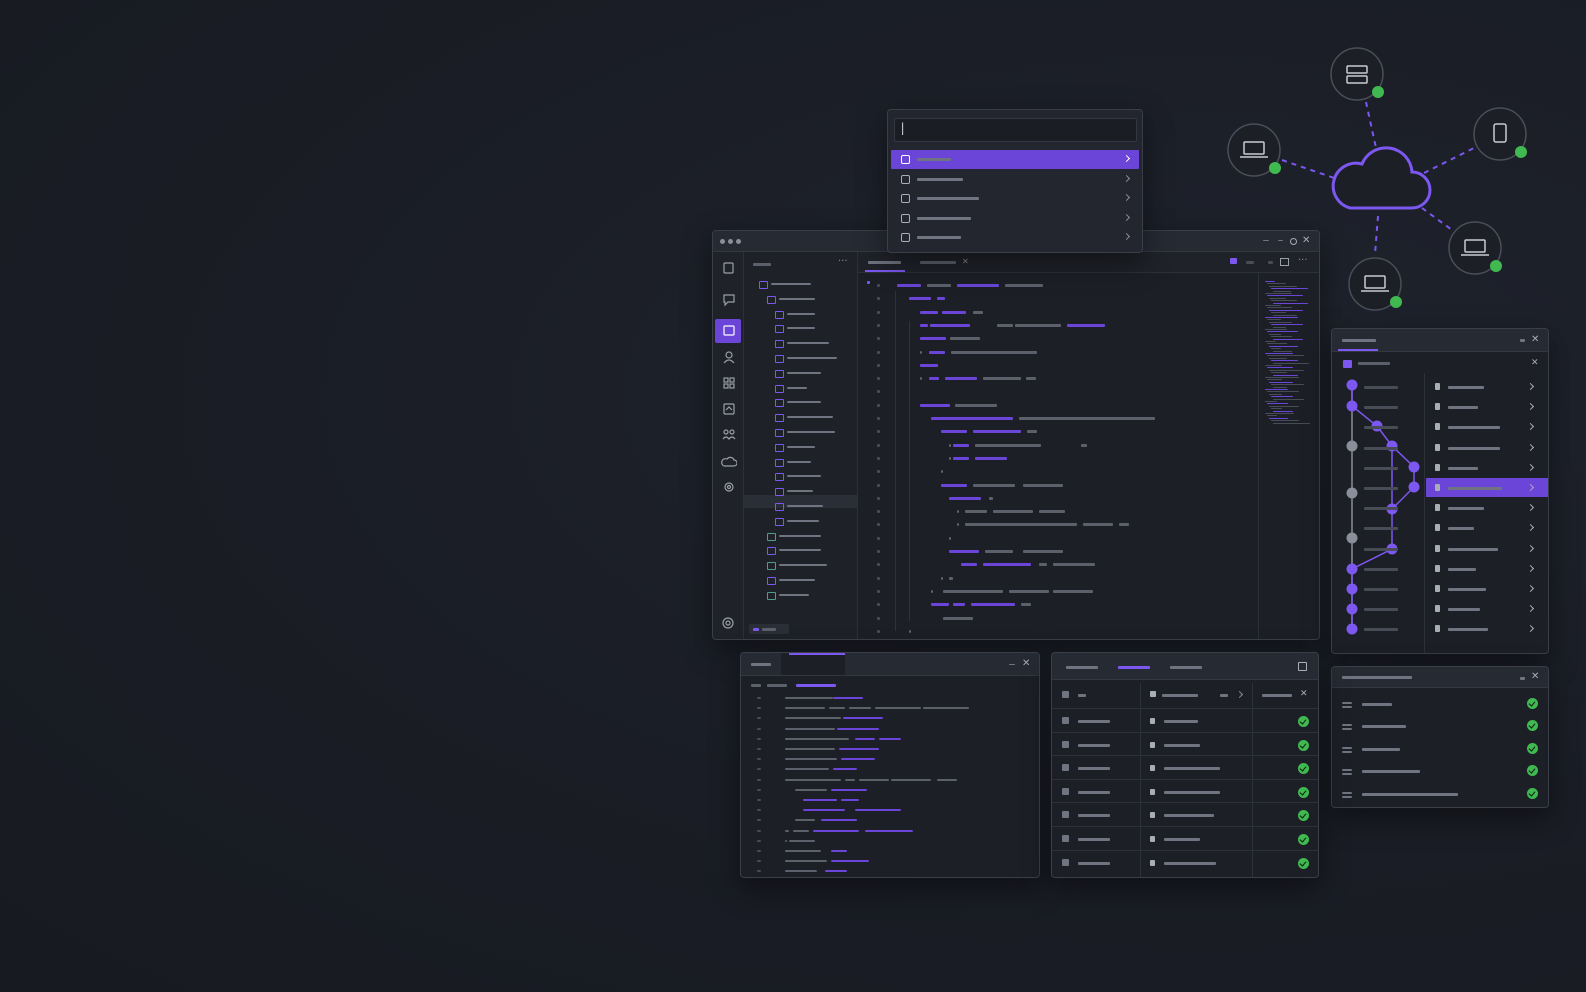  I want to click on split-editor-icon, so click(1284, 262).